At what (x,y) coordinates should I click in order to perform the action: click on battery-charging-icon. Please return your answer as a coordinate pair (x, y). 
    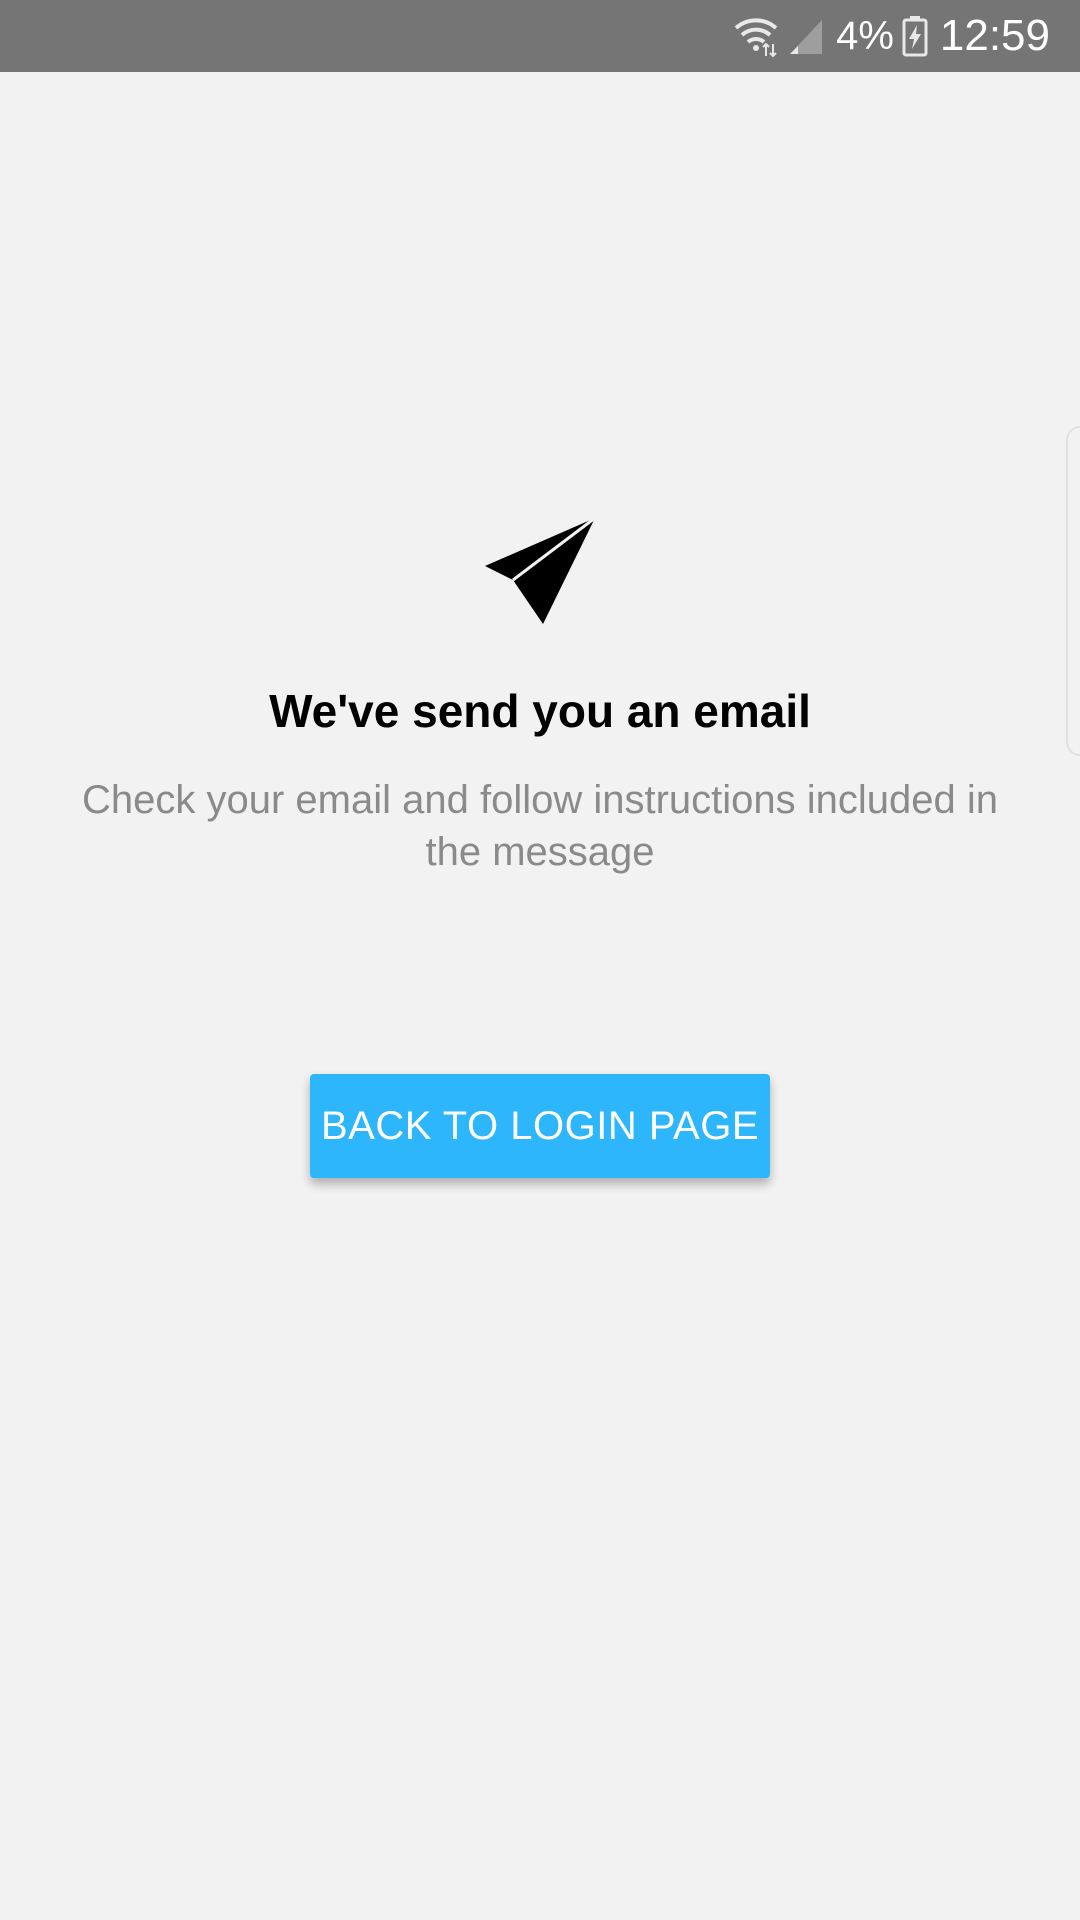
    Looking at the image, I should click on (915, 36).